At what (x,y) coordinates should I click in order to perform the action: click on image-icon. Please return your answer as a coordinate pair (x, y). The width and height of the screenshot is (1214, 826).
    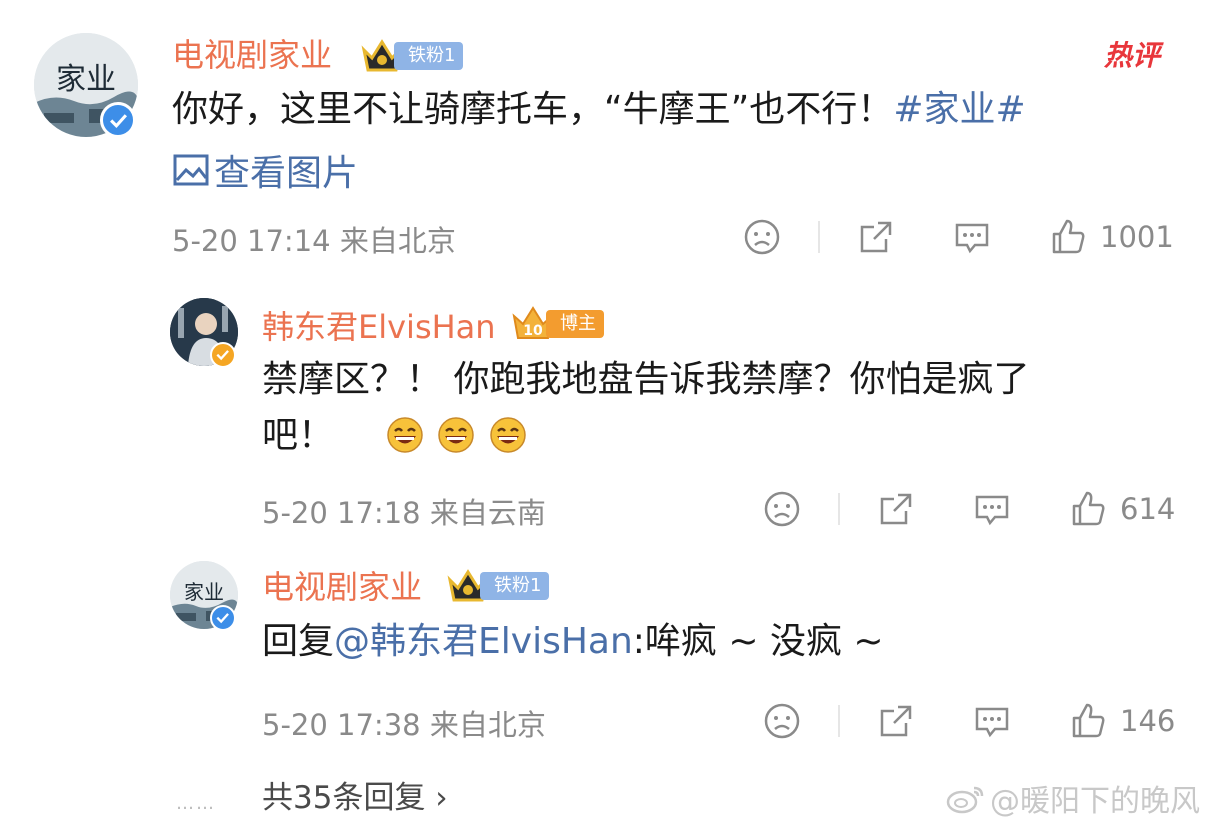
    Looking at the image, I should click on (191, 170).